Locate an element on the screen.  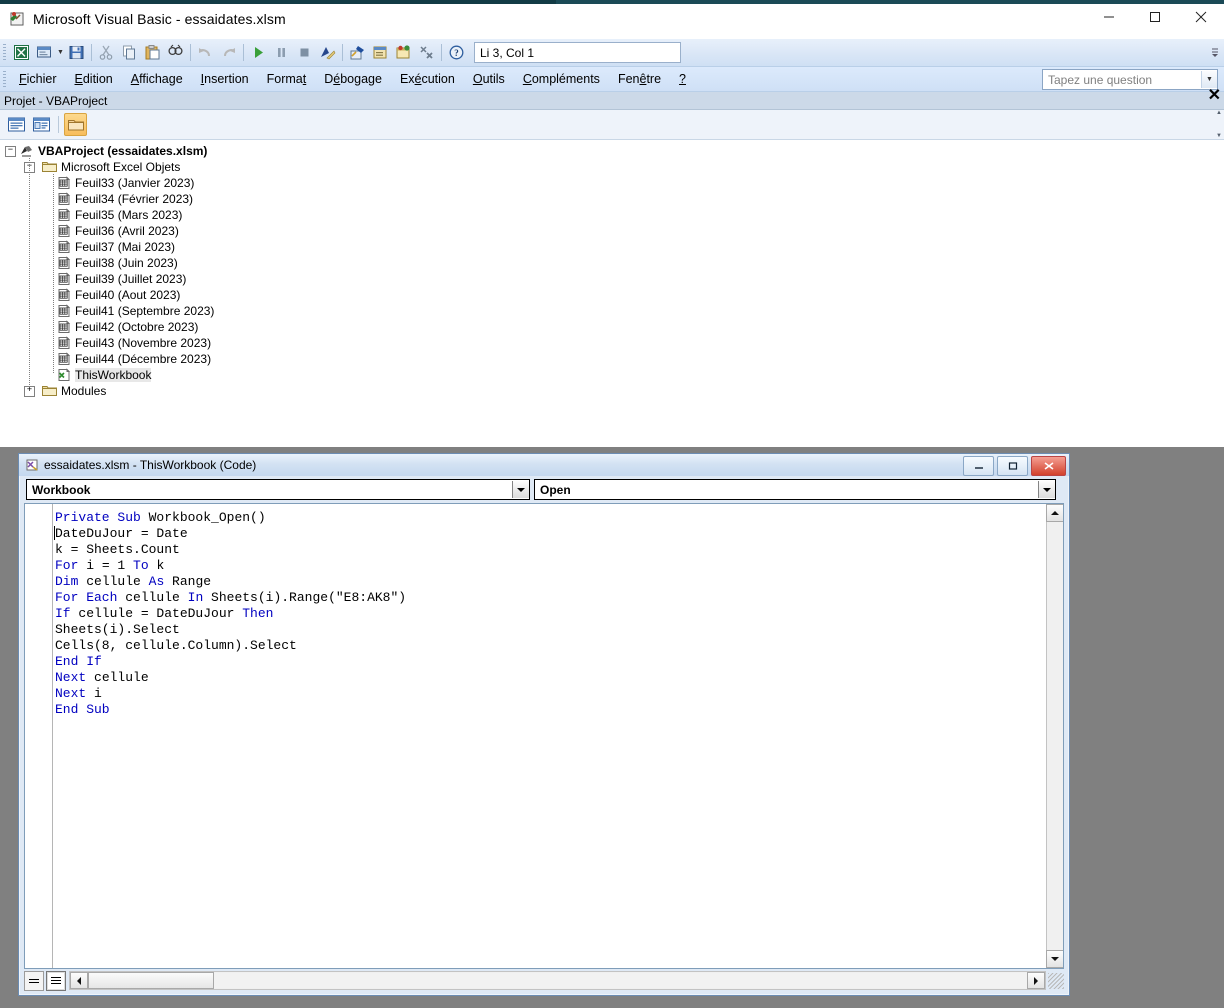
scroll-left-button is located at coordinates (79, 980).